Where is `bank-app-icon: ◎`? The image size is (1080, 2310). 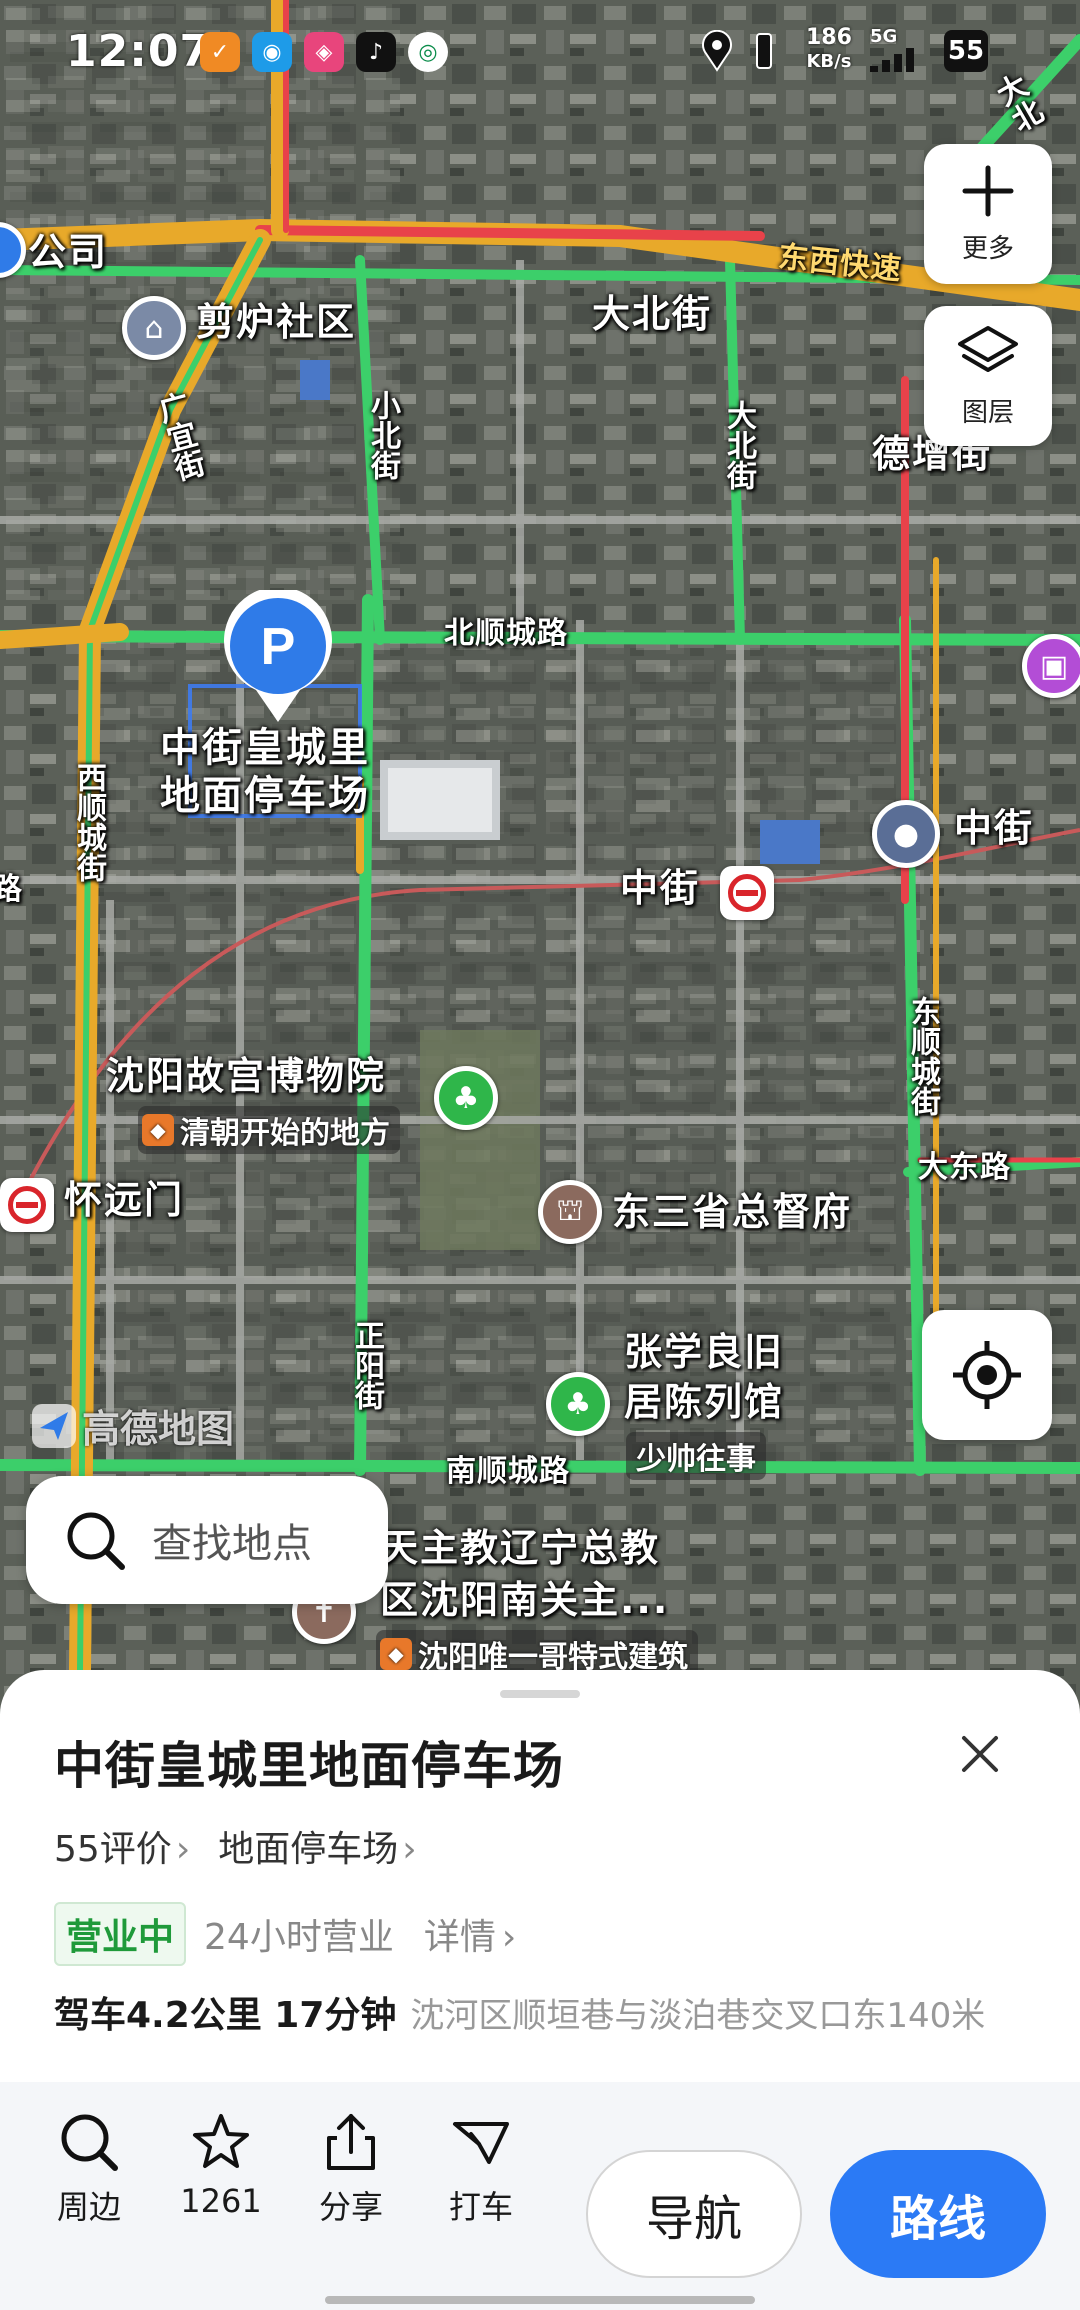 bank-app-icon: ◎ is located at coordinates (428, 52).